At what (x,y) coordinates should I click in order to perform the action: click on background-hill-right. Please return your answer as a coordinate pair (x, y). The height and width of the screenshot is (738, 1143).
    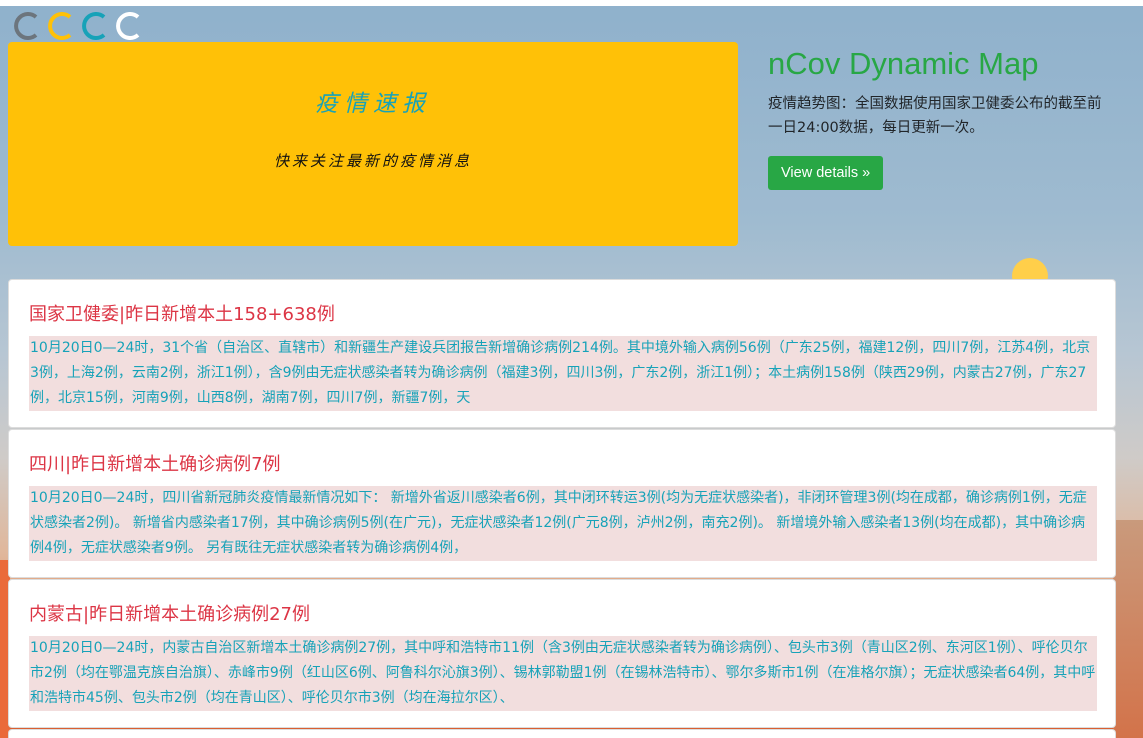
    Looking at the image, I should click on (1128, 629).